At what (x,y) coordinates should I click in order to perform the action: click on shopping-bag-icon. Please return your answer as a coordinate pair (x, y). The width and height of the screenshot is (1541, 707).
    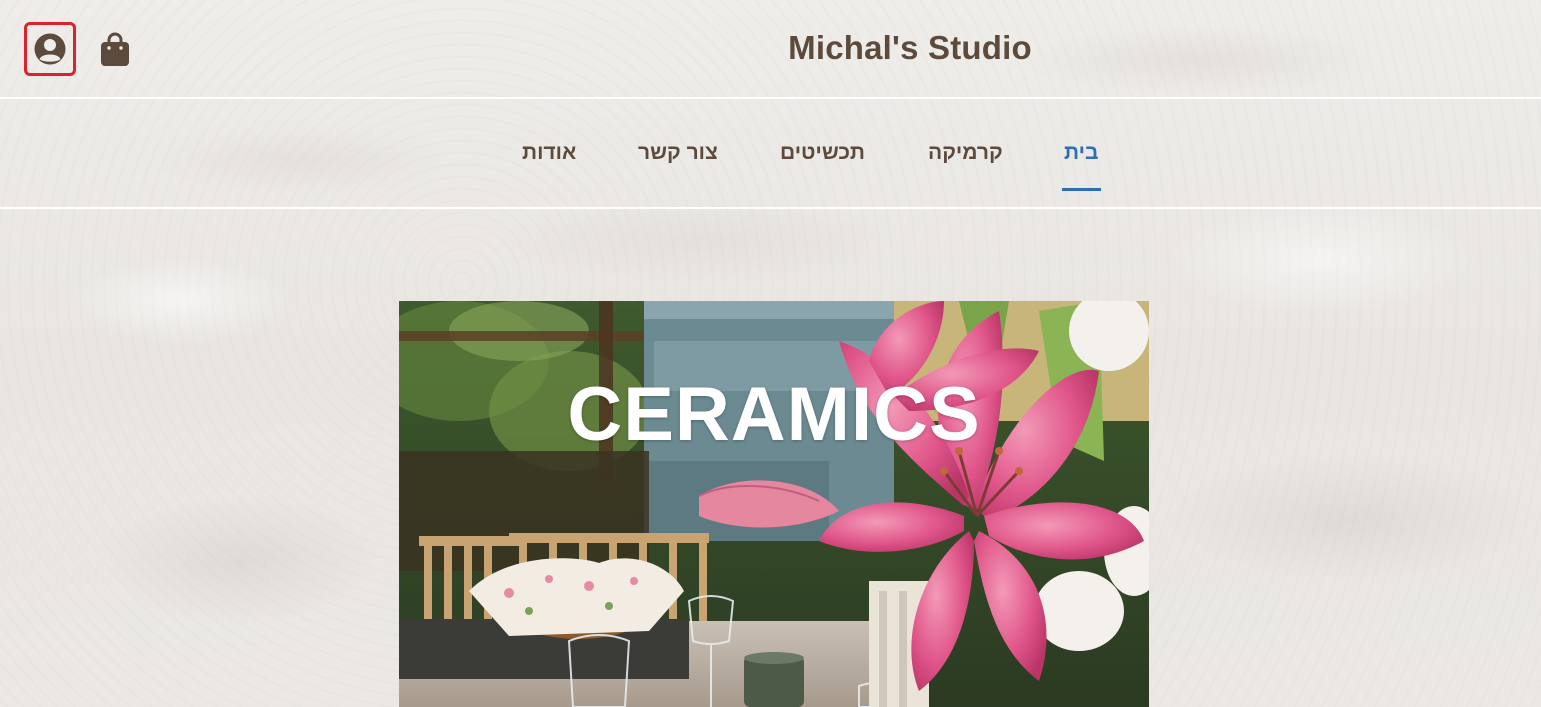
    Looking at the image, I should click on (115, 49).